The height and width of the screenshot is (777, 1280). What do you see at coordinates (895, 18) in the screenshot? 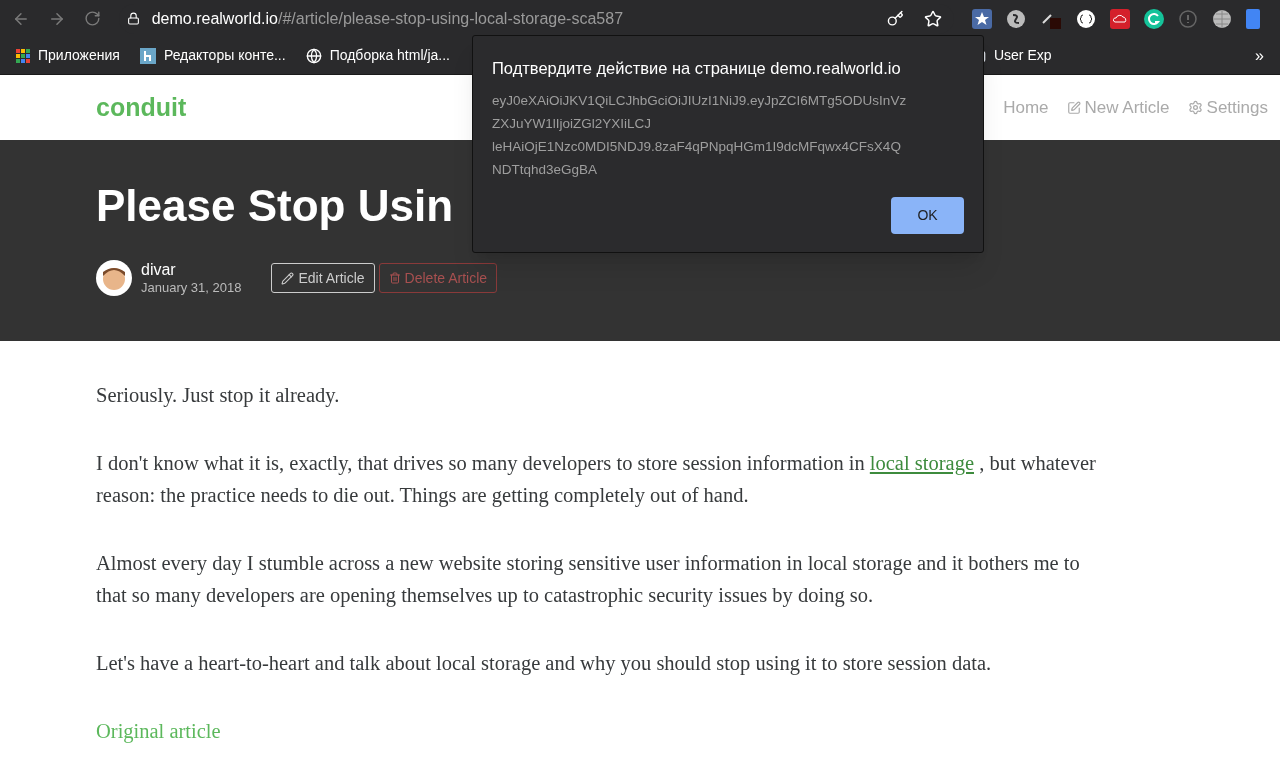
I see `key-icon` at bounding box center [895, 18].